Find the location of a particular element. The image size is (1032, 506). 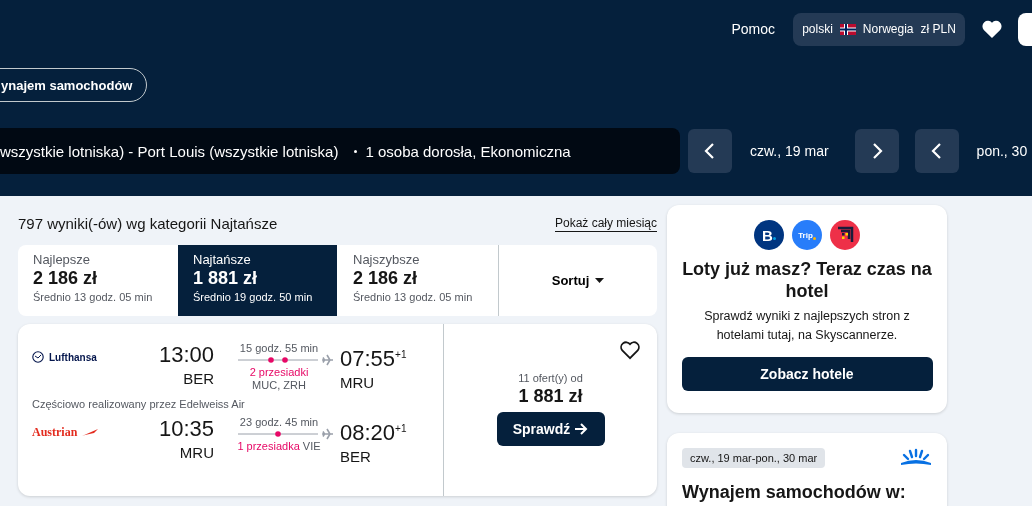

tab-average: Średnio 19 godz. 50 min is located at coordinates (253, 297).